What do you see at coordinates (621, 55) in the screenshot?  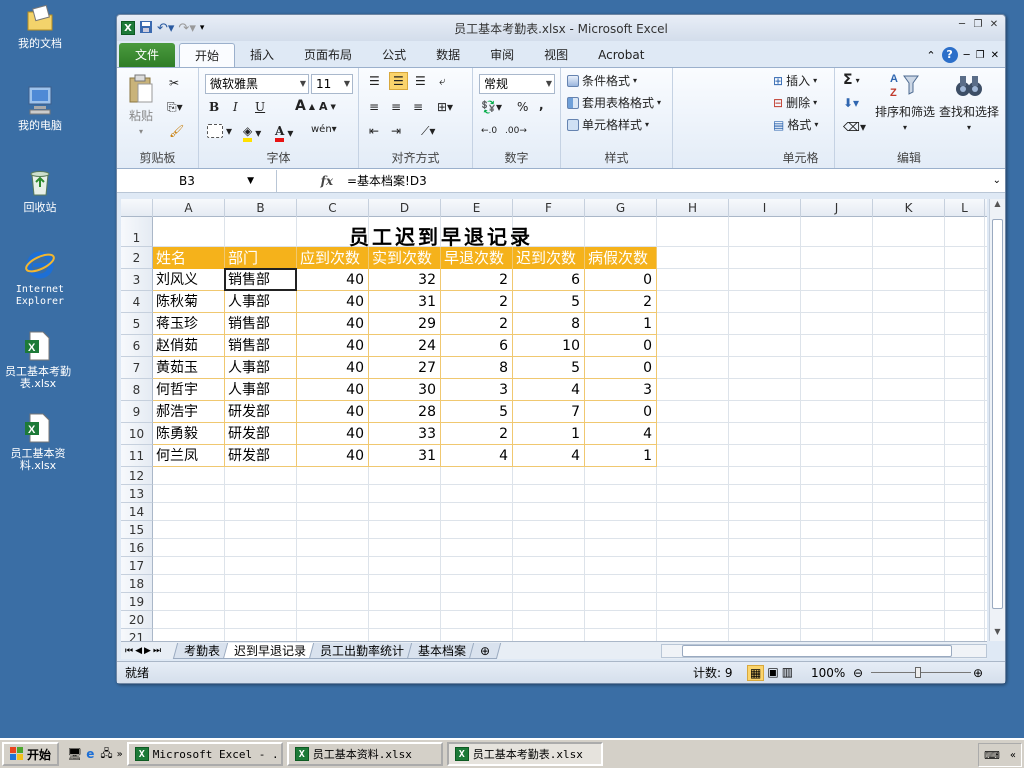 I see `tab-acrobat: Acrobat` at bounding box center [621, 55].